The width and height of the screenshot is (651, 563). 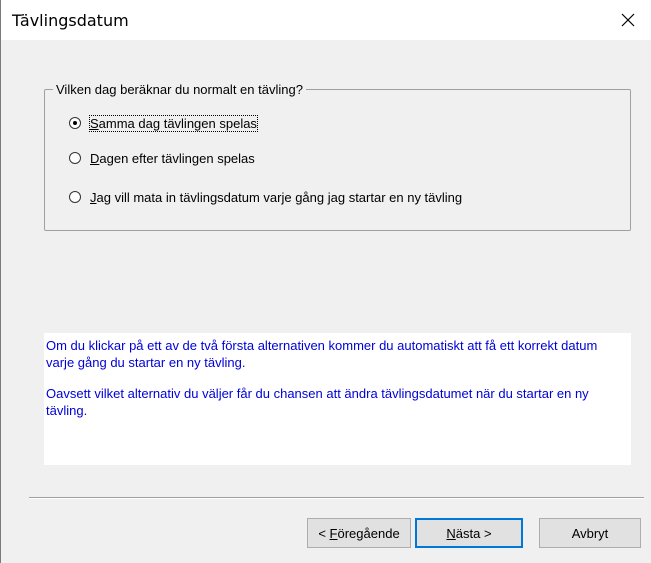 I want to click on option-same-day-label: Samma dag tävlingen spelas, so click(x=173, y=123).